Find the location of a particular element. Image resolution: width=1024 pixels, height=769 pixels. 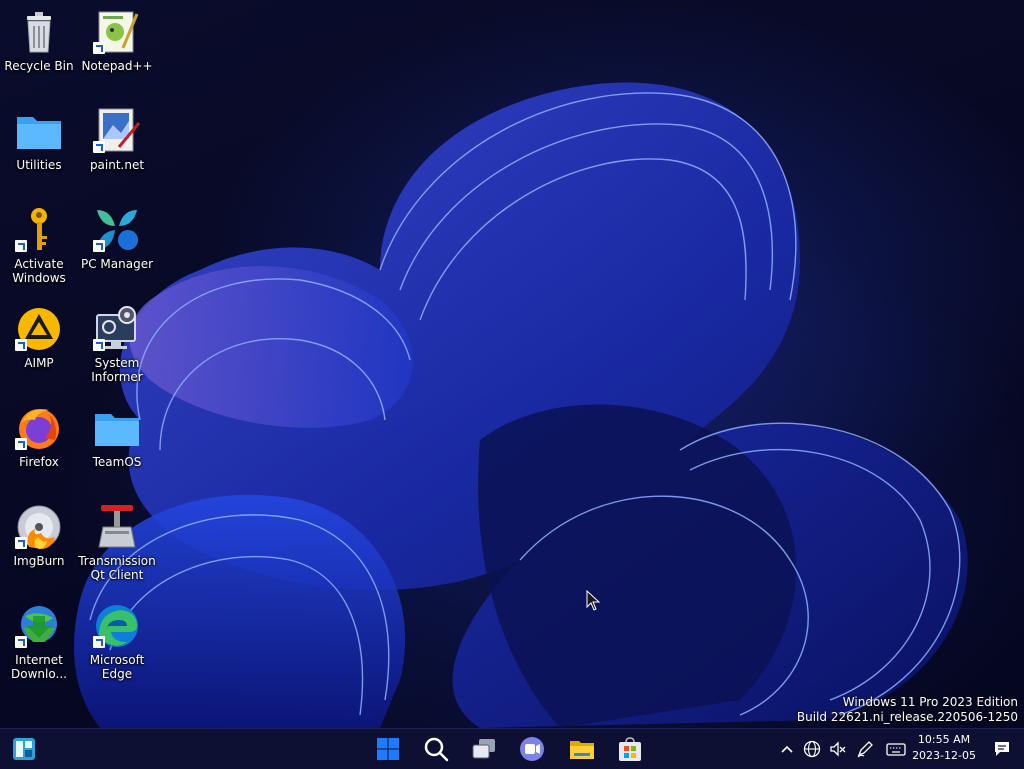

key-icon is located at coordinates (39, 230).